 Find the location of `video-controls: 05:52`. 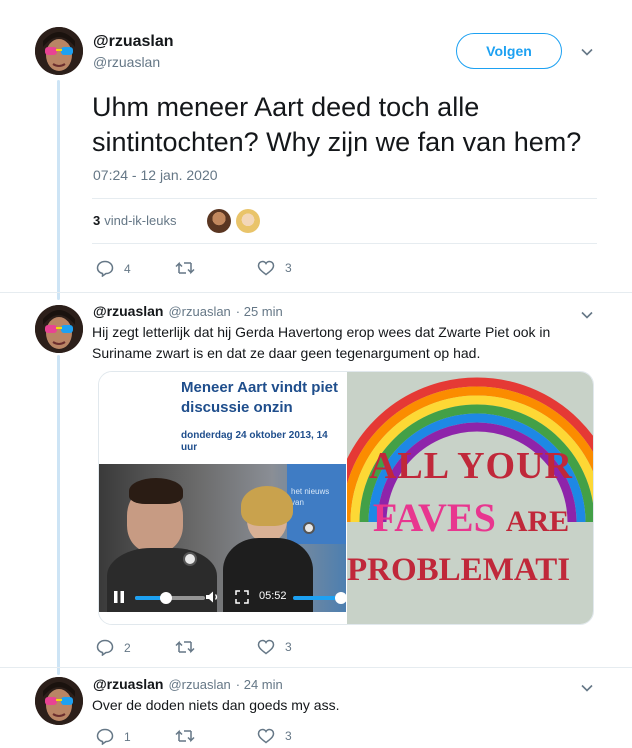

video-controls: 05:52 is located at coordinates (222, 597).